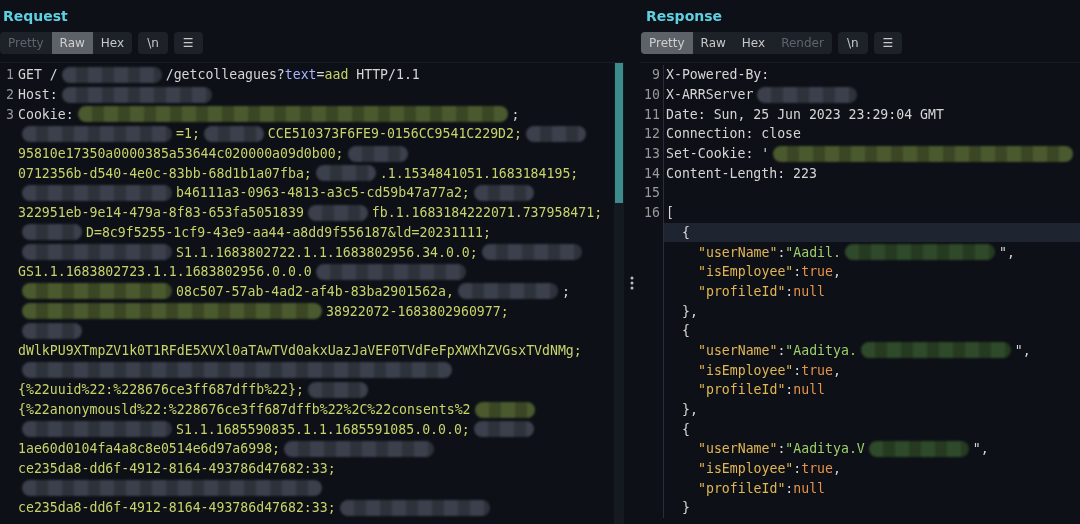 The image size is (1080, 524). I want to click on code-line: 0712356b-d540-4e0c-83bb-68d1b1a07fba; .1.1534841051.1683184195;, so click(298, 174).